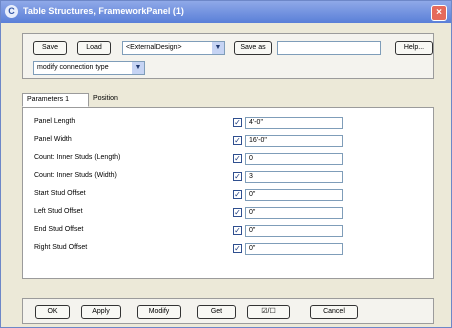 The width and height of the screenshot is (452, 328). What do you see at coordinates (439, 13) in the screenshot?
I see `close-button: ×` at bounding box center [439, 13].